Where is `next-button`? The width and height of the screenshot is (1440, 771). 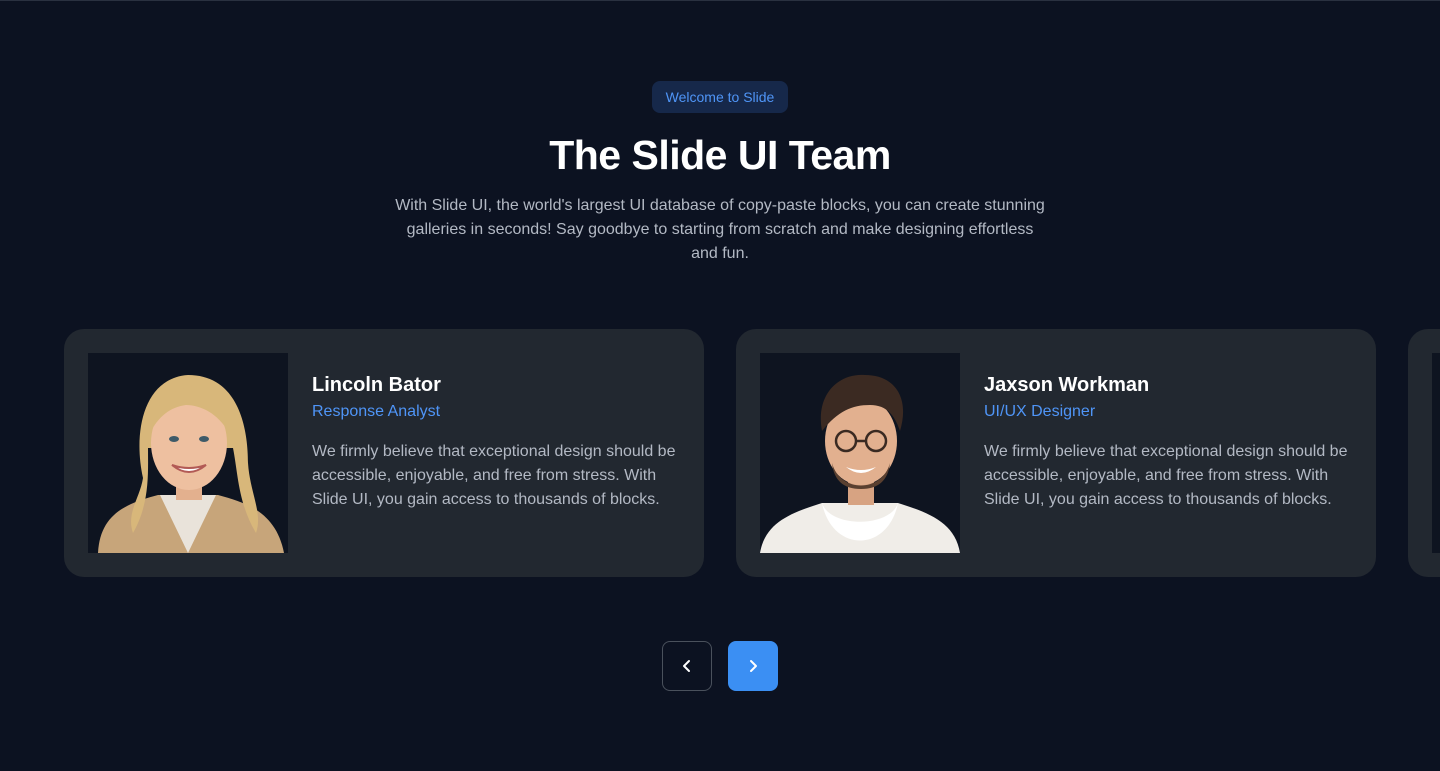 next-button is located at coordinates (753, 666).